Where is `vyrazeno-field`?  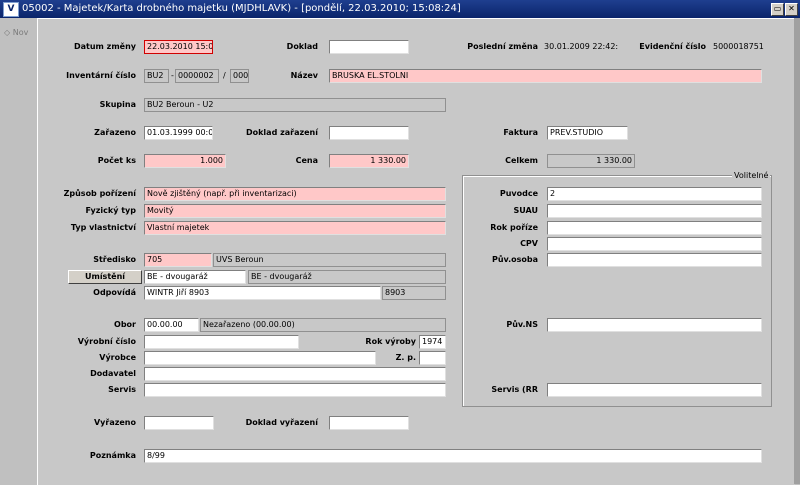 vyrazeno-field is located at coordinates (179, 423).